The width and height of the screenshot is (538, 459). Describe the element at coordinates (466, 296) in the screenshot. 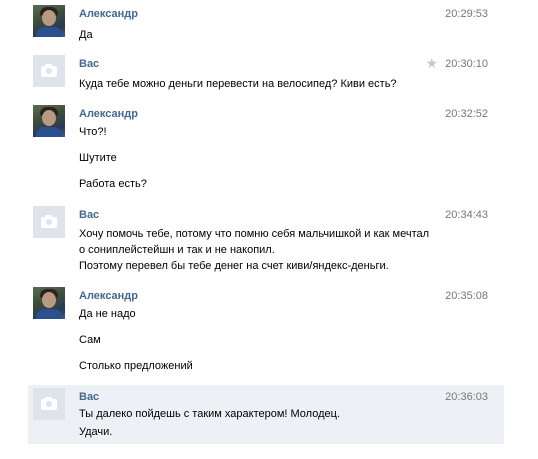

I see `message-time: 20:35:08` at that location.